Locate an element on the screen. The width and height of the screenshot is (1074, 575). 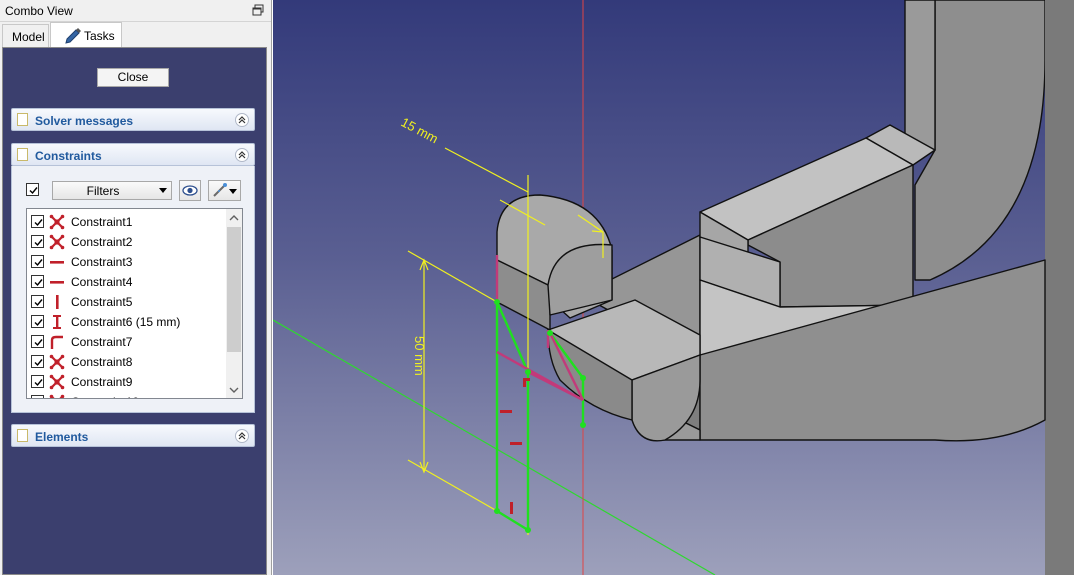
undock-icon is located at coordinates (258, 10).